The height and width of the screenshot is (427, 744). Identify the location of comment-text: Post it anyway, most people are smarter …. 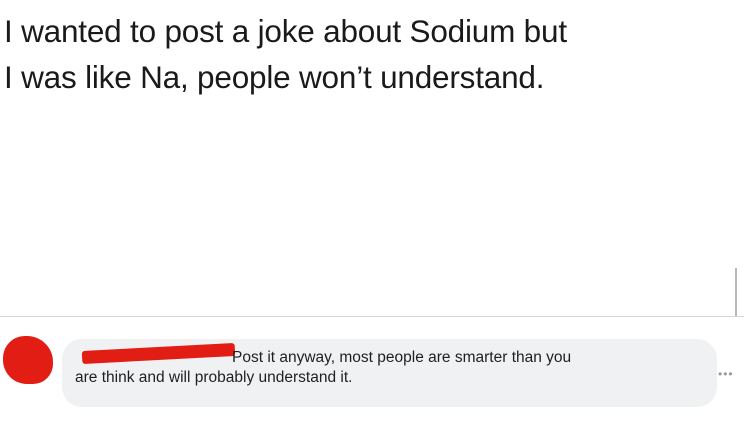
(390, 368).